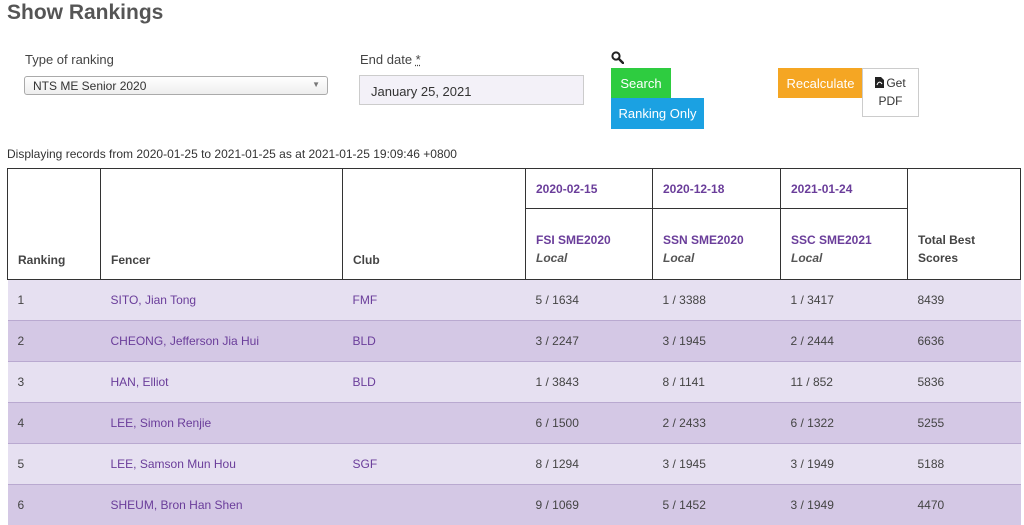  I want to click on required-marker: *, so click(418, 59).